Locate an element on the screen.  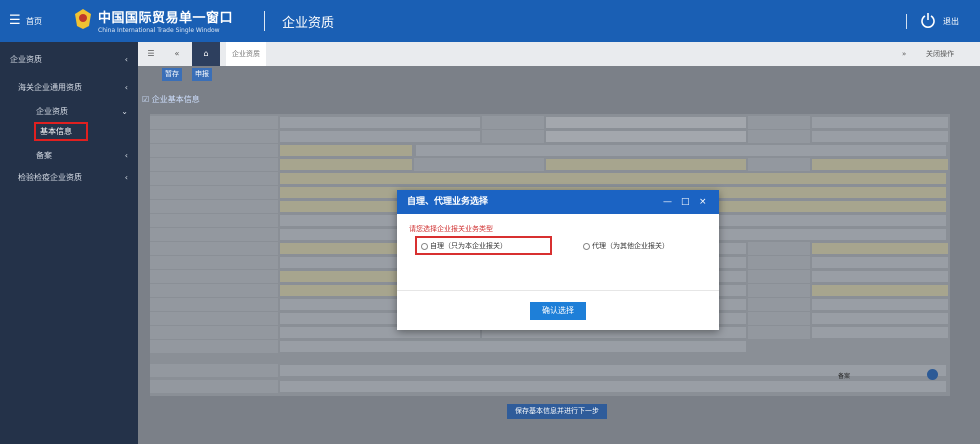
customs-emblem-icon is located at coordinates (83, 19).